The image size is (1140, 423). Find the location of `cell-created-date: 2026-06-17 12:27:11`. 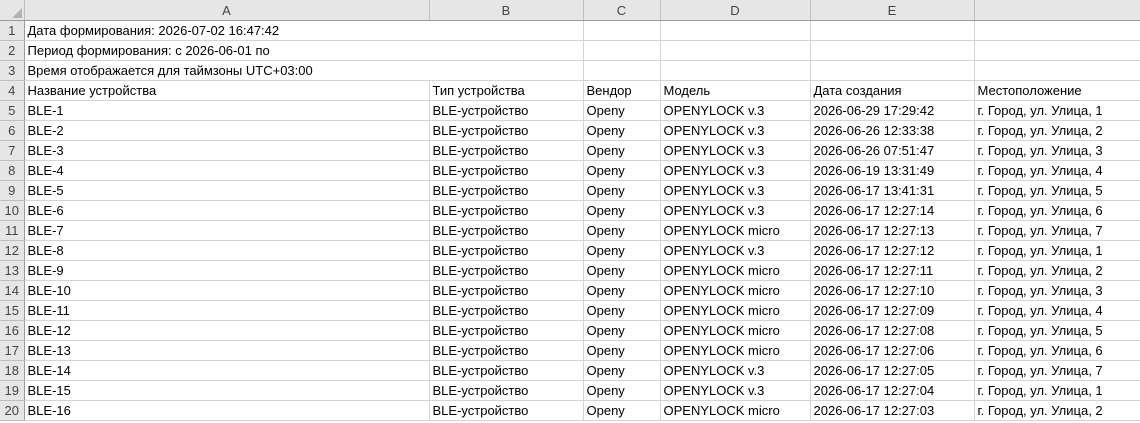

cell-created-date: 2026-06-17 12:27:11 is located at coordinates (892, 270).